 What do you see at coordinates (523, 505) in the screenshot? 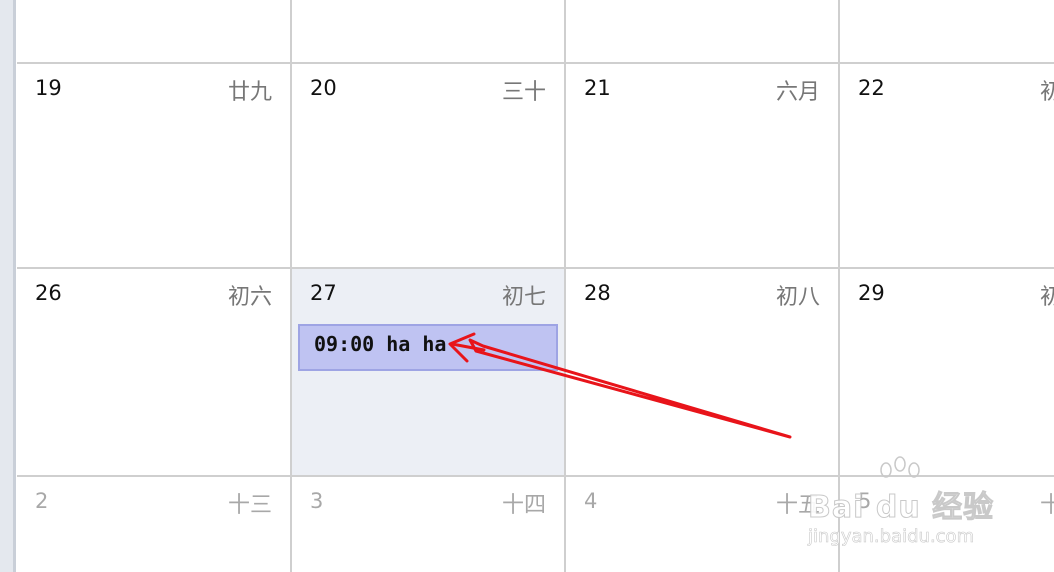
I see `lunar-date: 十四` at bounding box center [523, 505].